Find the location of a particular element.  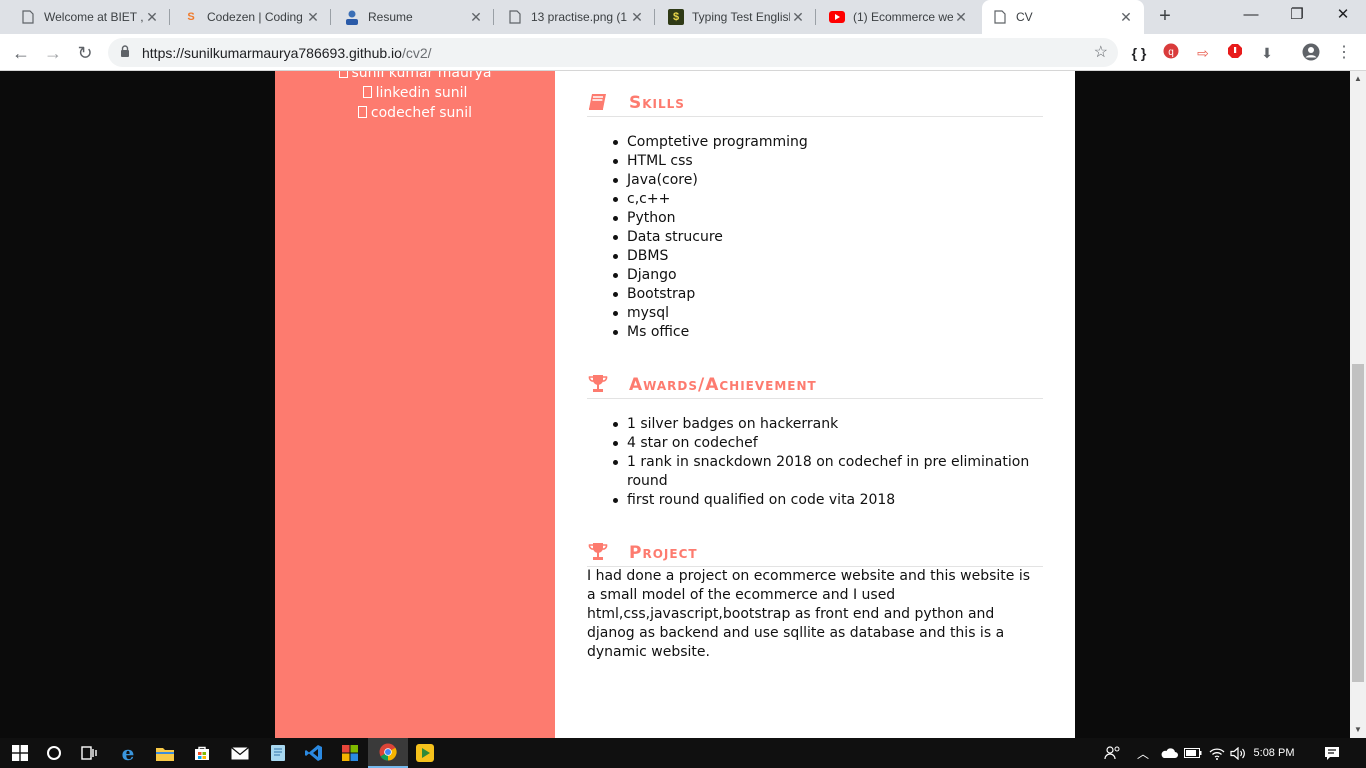

skills-title: Skills is located at coordinates (657, 103).